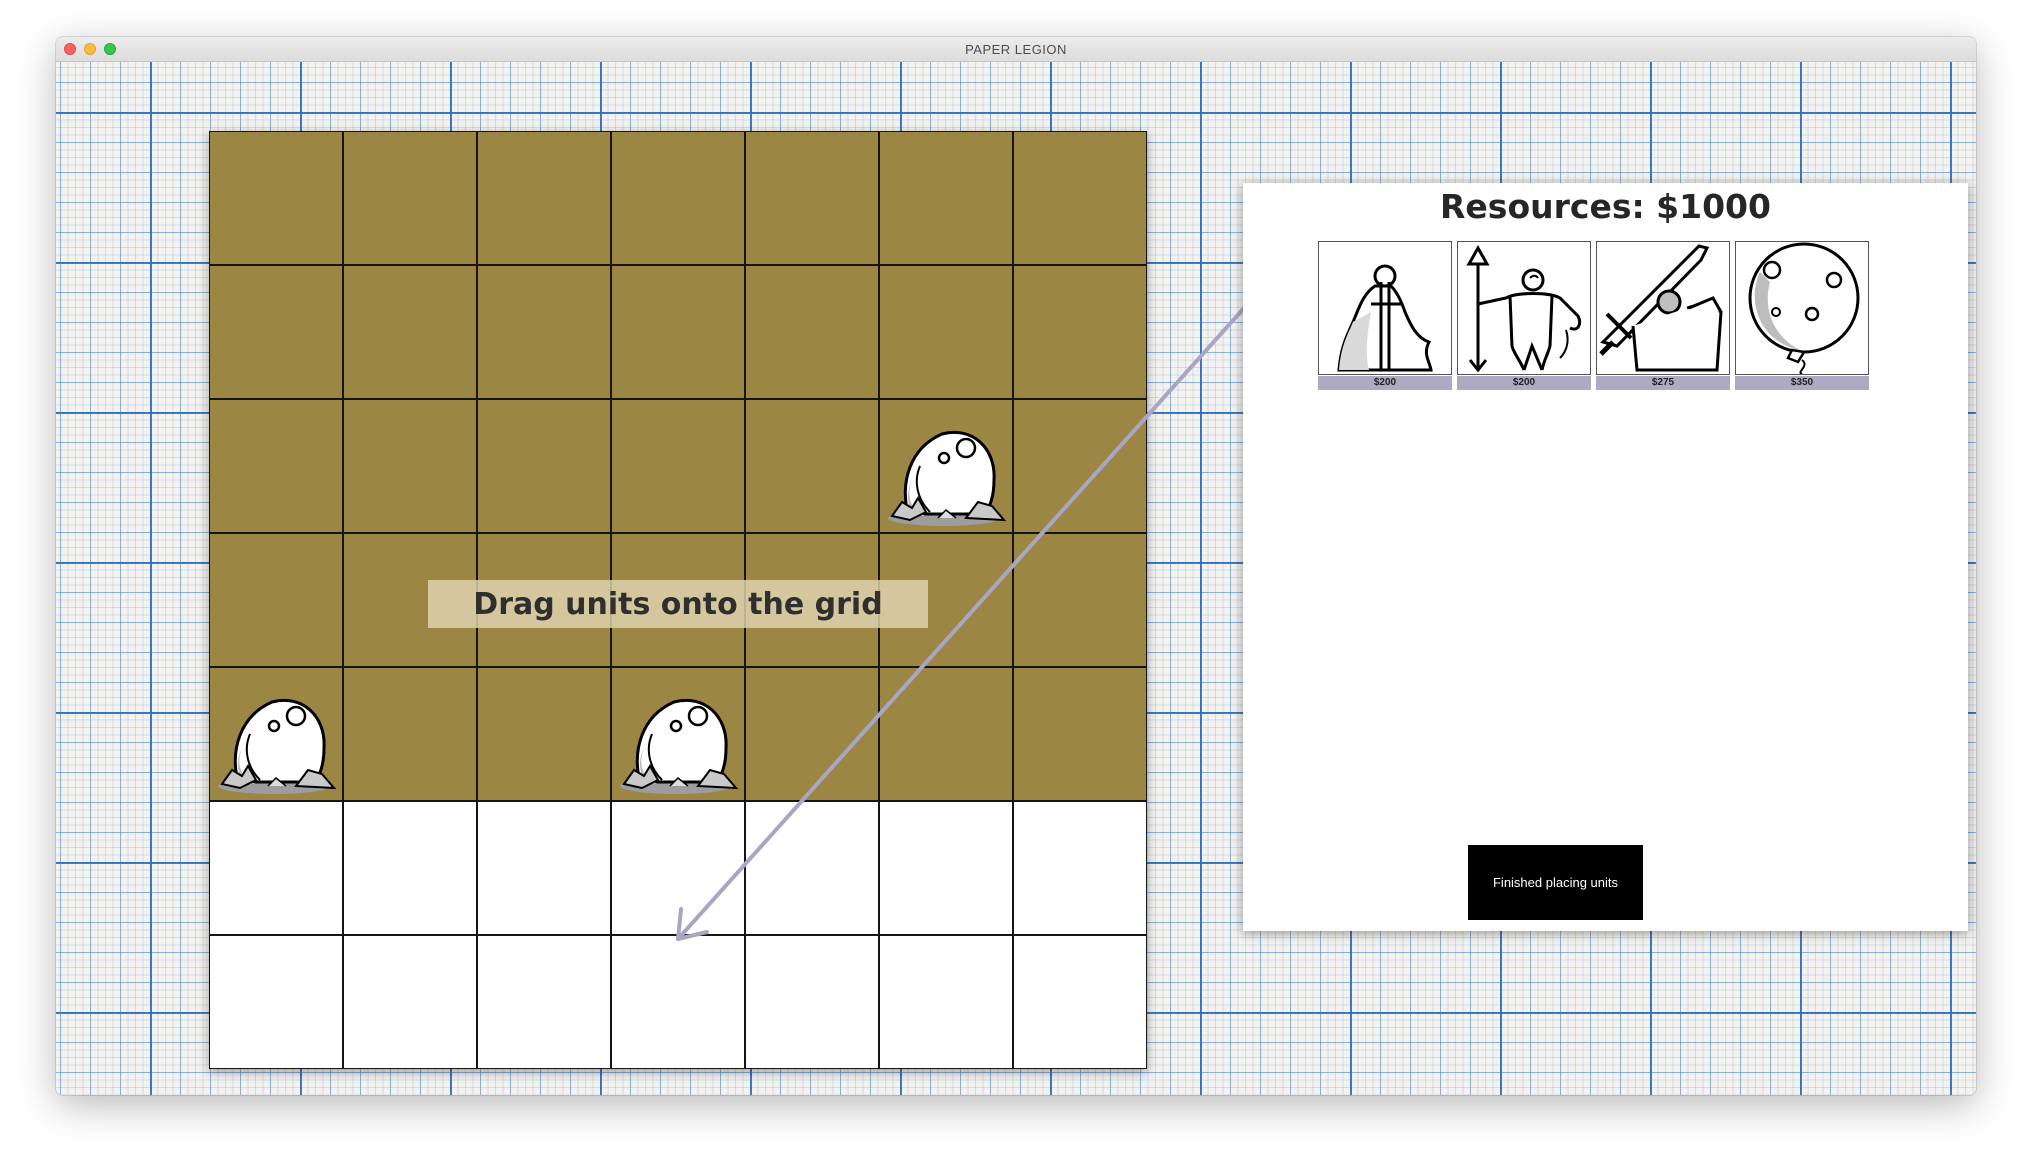 The image size is (2032, 1169). I want to click on spearman-unit-card, so click(1524, 308).